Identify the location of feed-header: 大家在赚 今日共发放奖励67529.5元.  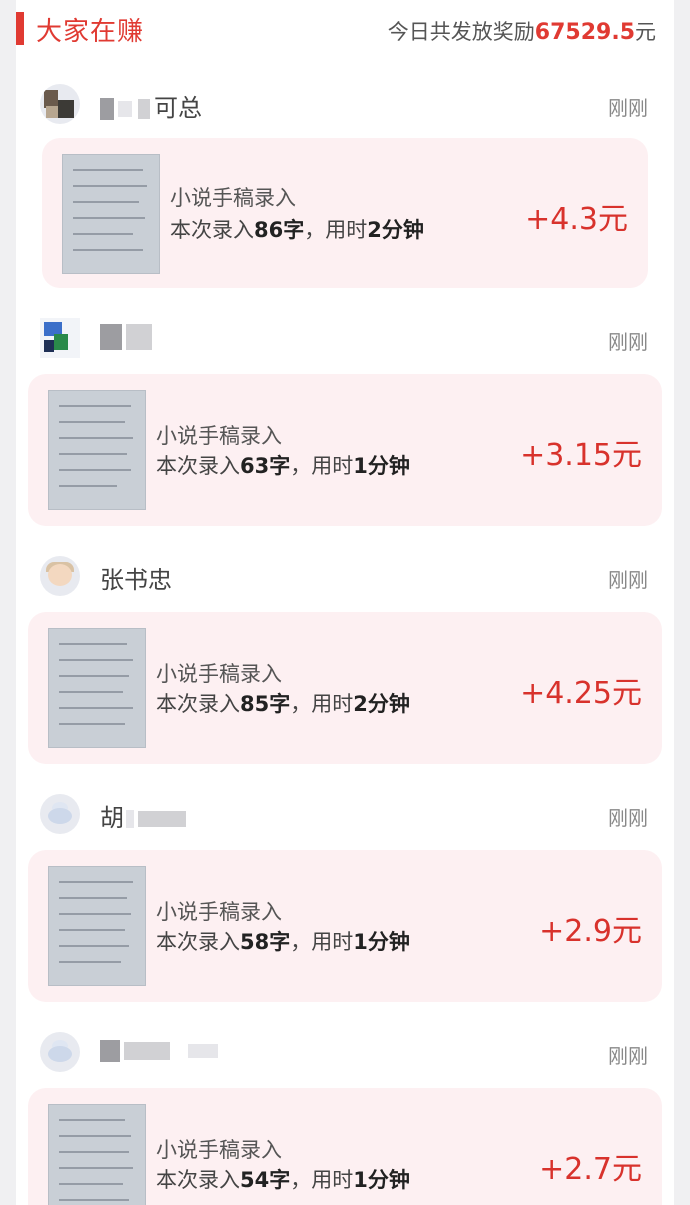
(345, 31).